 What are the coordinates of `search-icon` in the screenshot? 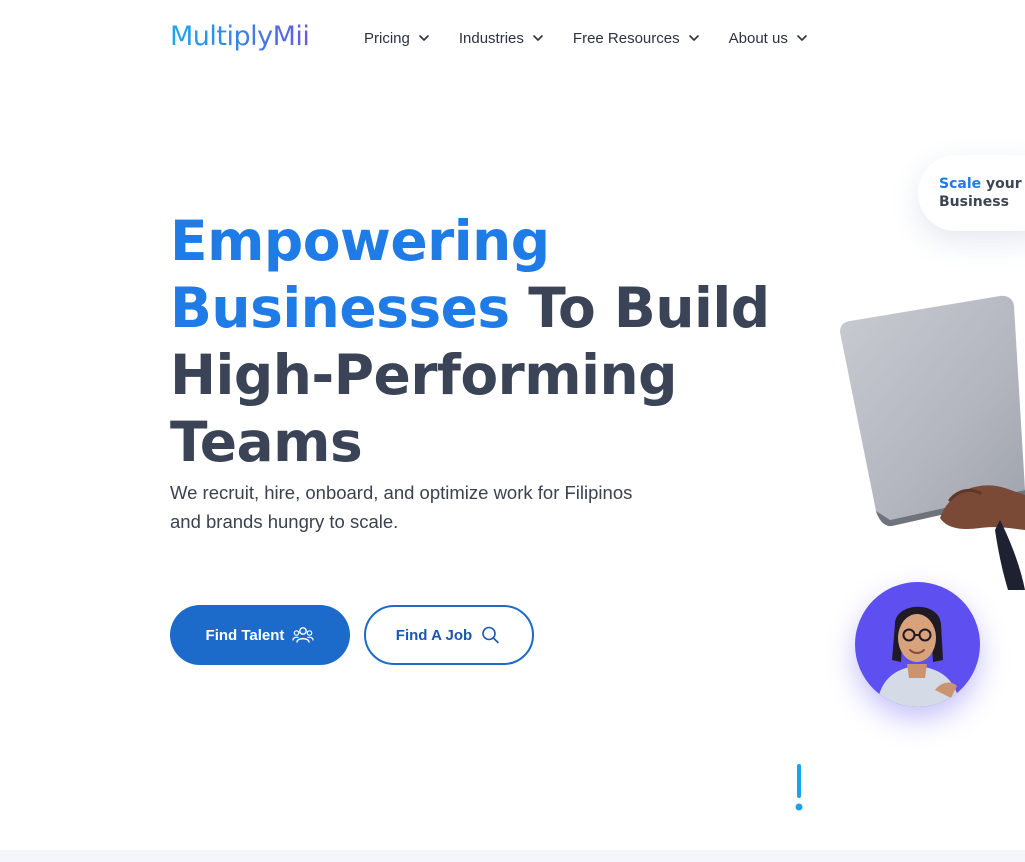 It's located at (490, 635).